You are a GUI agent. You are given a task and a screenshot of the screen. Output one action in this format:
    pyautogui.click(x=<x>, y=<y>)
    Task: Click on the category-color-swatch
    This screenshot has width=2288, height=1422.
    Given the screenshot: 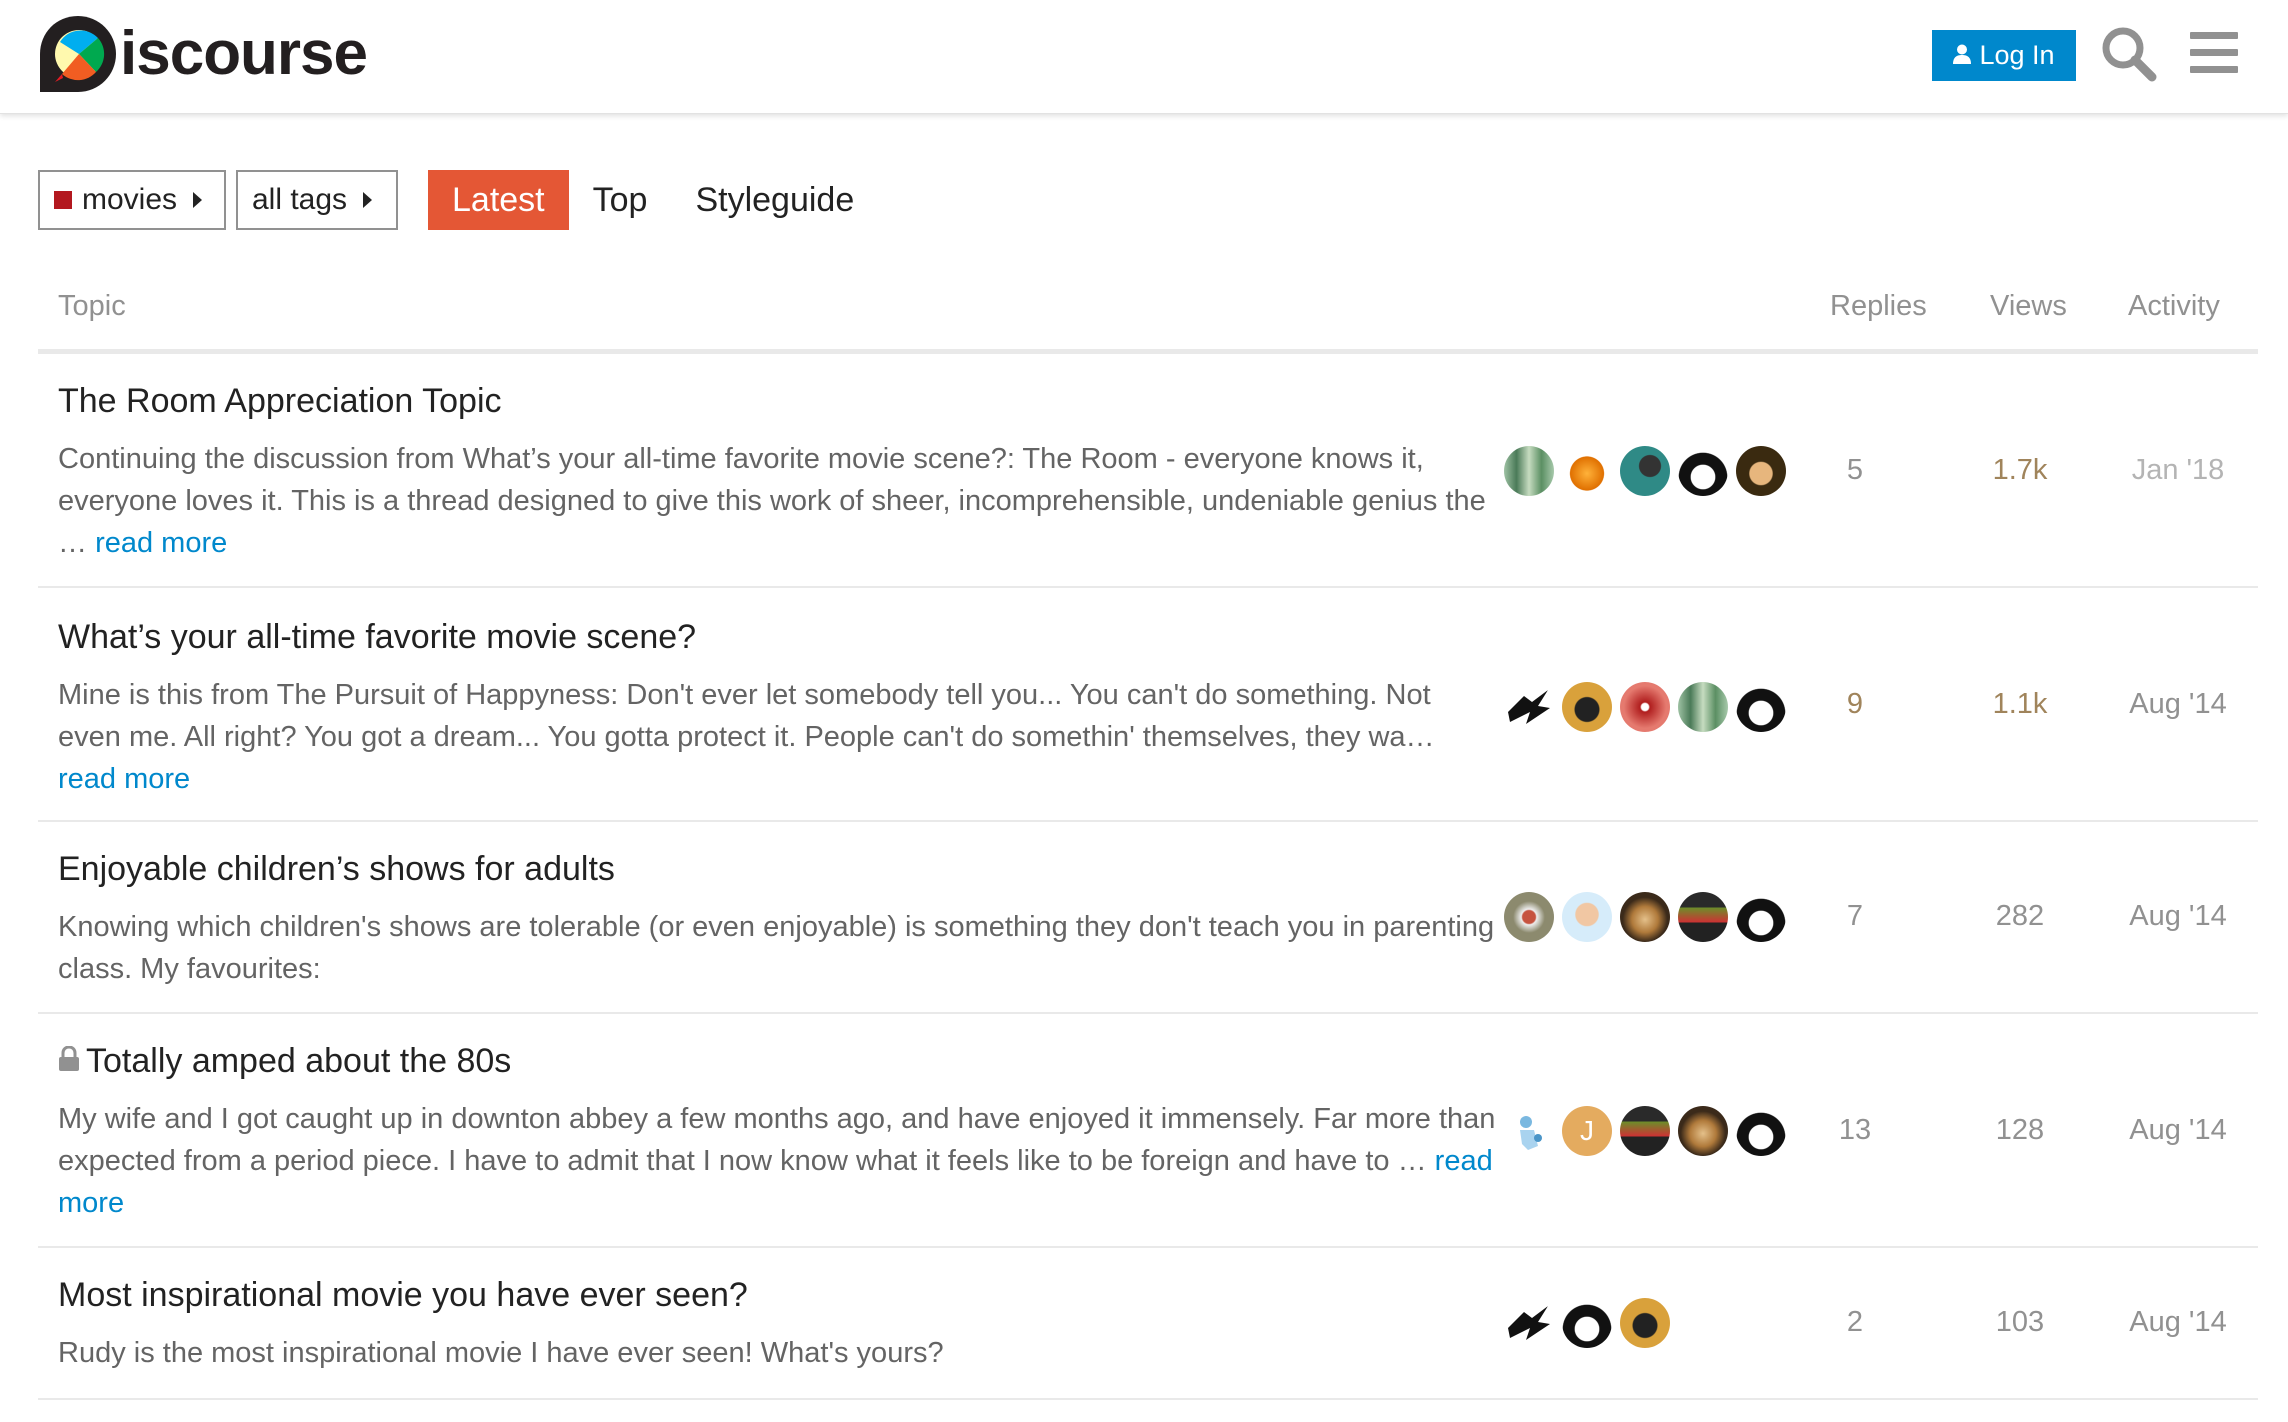 What is the action you would take?
    pyautogui.click(x=63, y=200)
    